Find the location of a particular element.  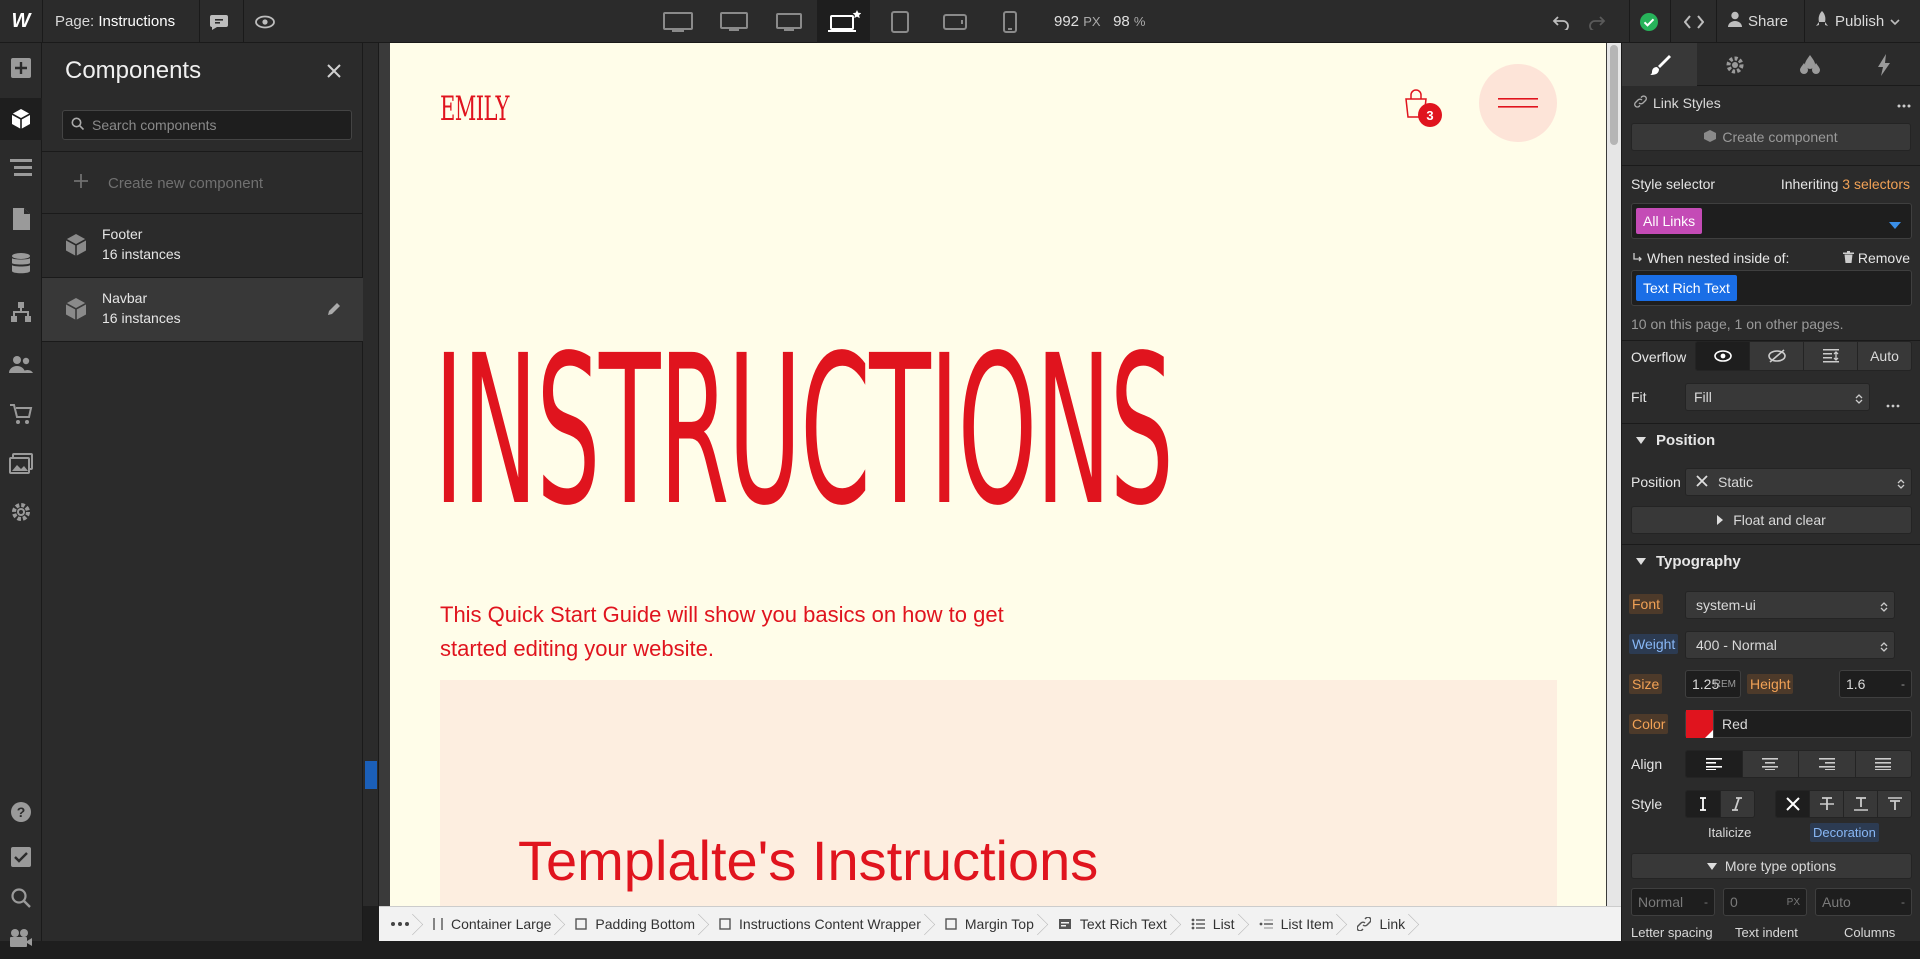

breakpoint-xl-icon is located at coordinates (733, 21).